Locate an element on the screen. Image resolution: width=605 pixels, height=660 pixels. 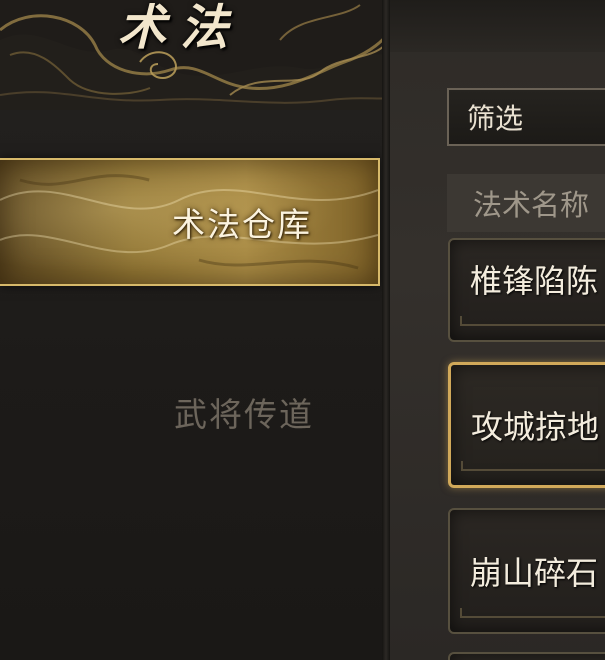
nav-item-spell-warehouse: 术法仓库 is located at coordinates (190, 222).